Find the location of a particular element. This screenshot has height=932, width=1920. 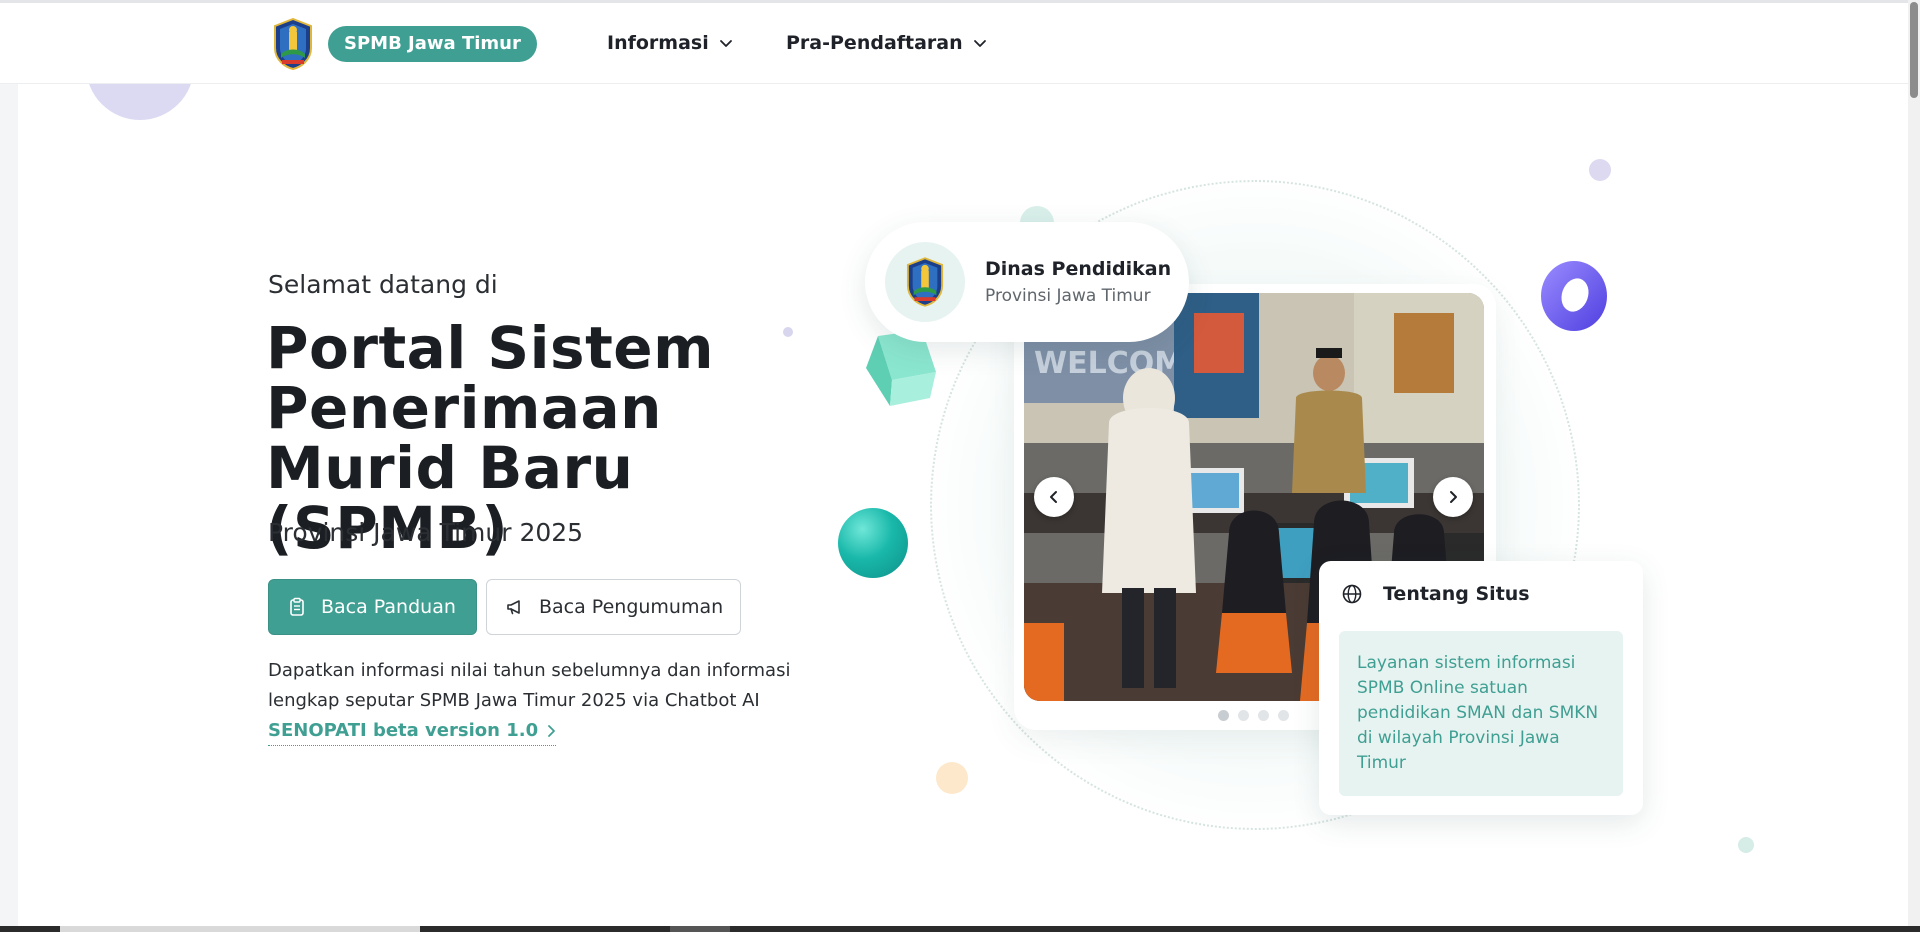

read-guide-button: Baca Panduan is located at coordinates (372, 607).